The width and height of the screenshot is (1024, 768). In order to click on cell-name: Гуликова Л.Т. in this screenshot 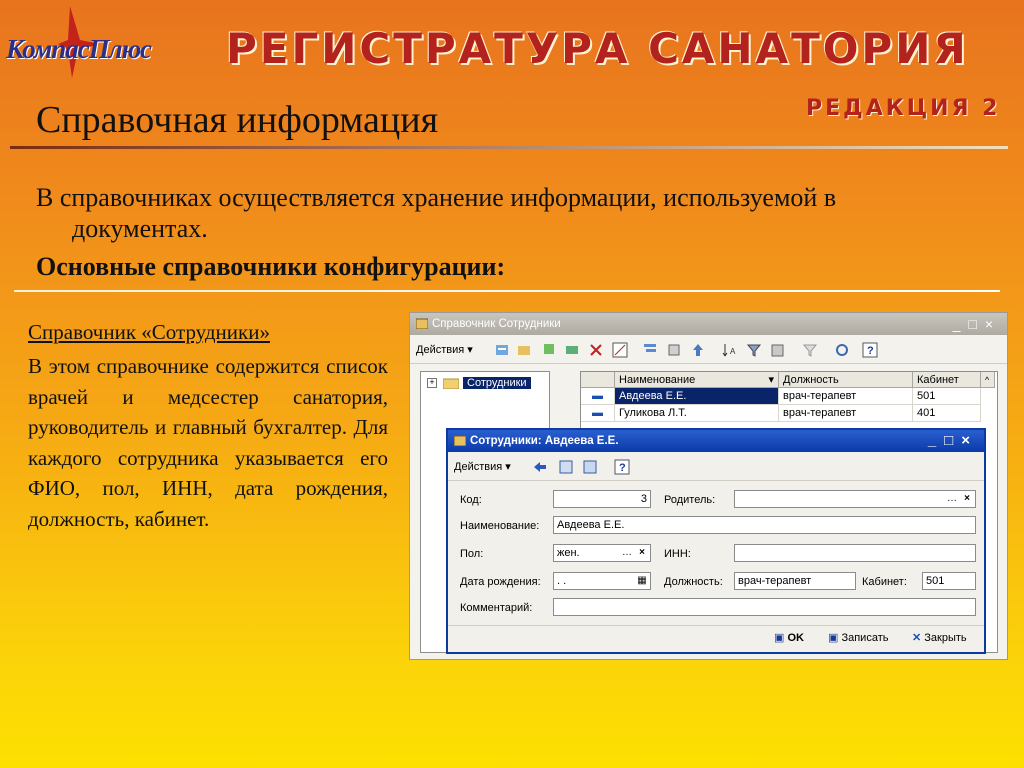, I will do `click(697, 413)`.